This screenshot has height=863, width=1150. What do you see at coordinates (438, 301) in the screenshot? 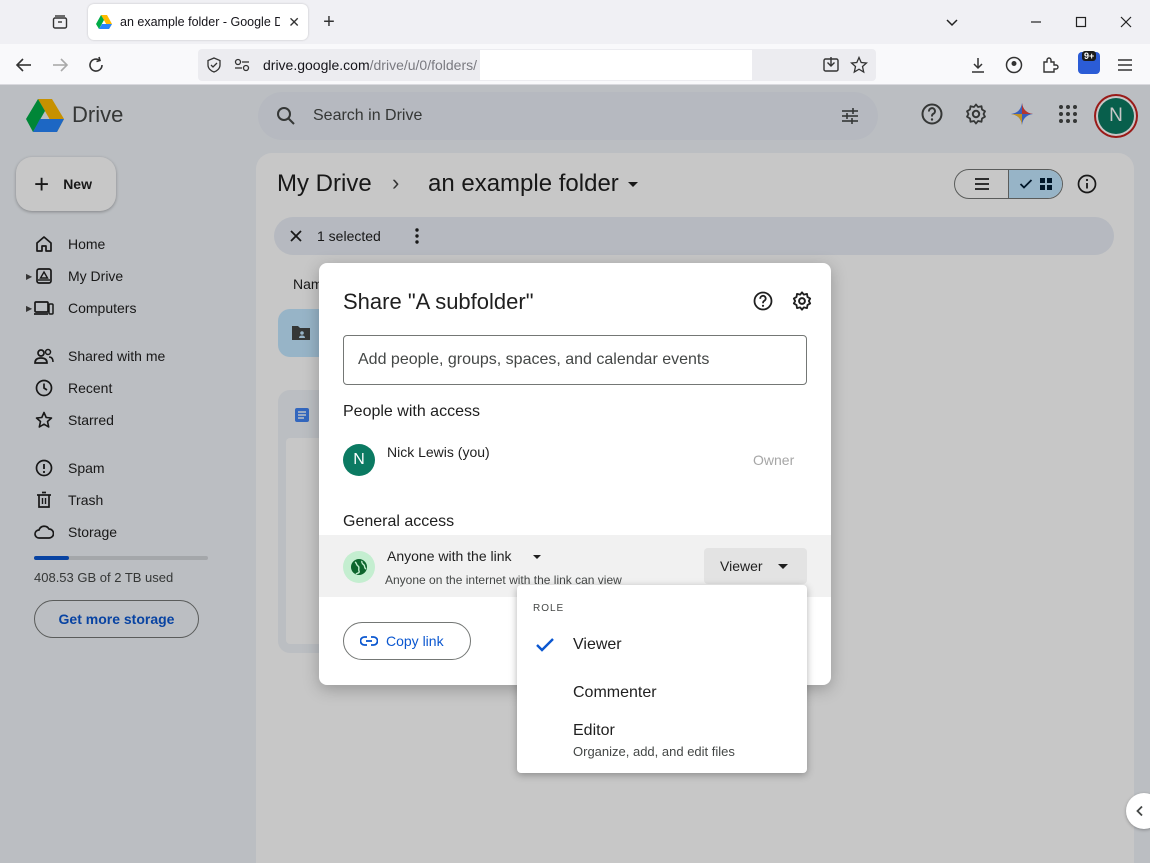
I see `dialog-title: Share "A subfolder"` at bounding box center [438, 301].